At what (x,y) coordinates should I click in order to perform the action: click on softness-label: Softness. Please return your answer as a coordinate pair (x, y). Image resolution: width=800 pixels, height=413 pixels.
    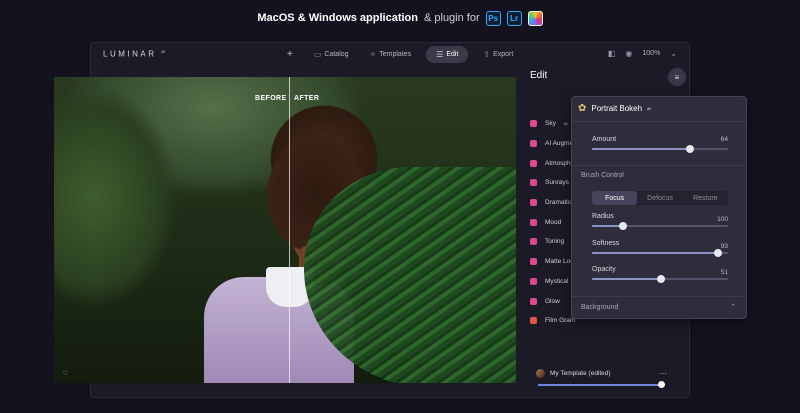
    Looking at the image, I should click on (606, 243).